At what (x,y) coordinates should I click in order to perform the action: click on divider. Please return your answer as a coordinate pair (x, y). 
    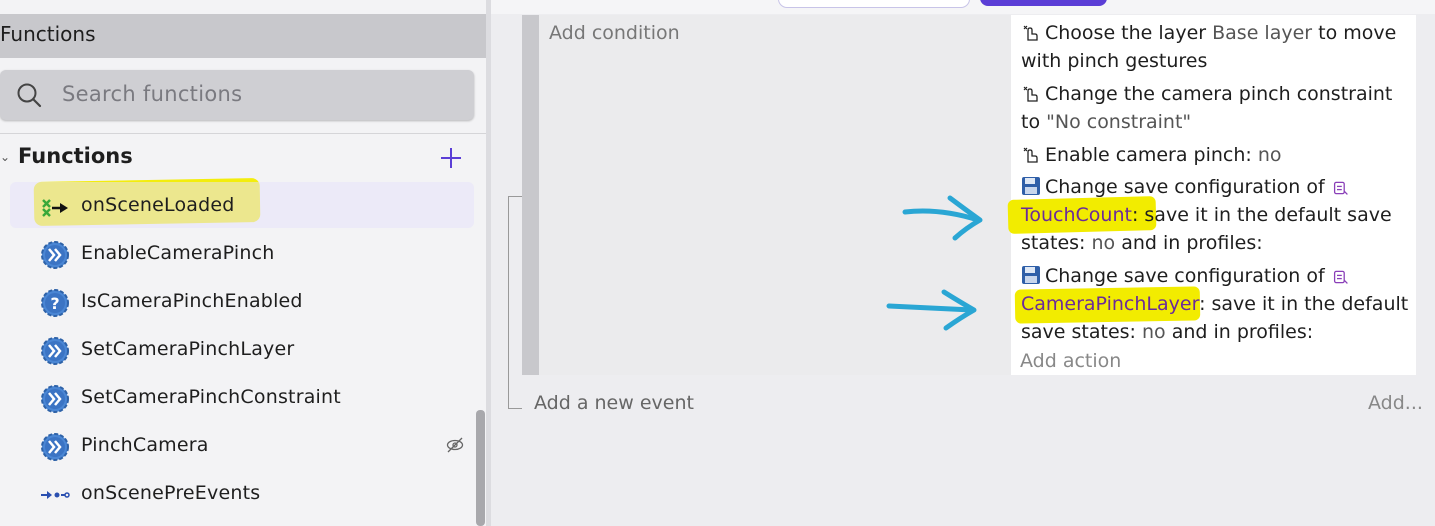
    Looking at the image, I should click on (243, 133).